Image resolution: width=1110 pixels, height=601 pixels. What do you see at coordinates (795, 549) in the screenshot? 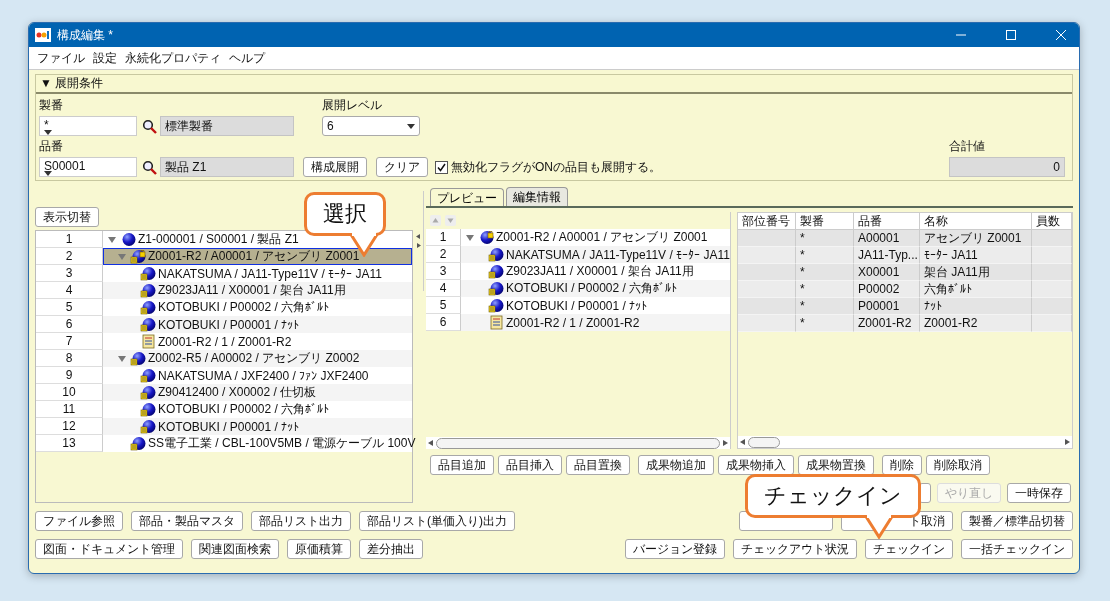
I see `button: チェックアウト状況` at bounding box center [795, 549].